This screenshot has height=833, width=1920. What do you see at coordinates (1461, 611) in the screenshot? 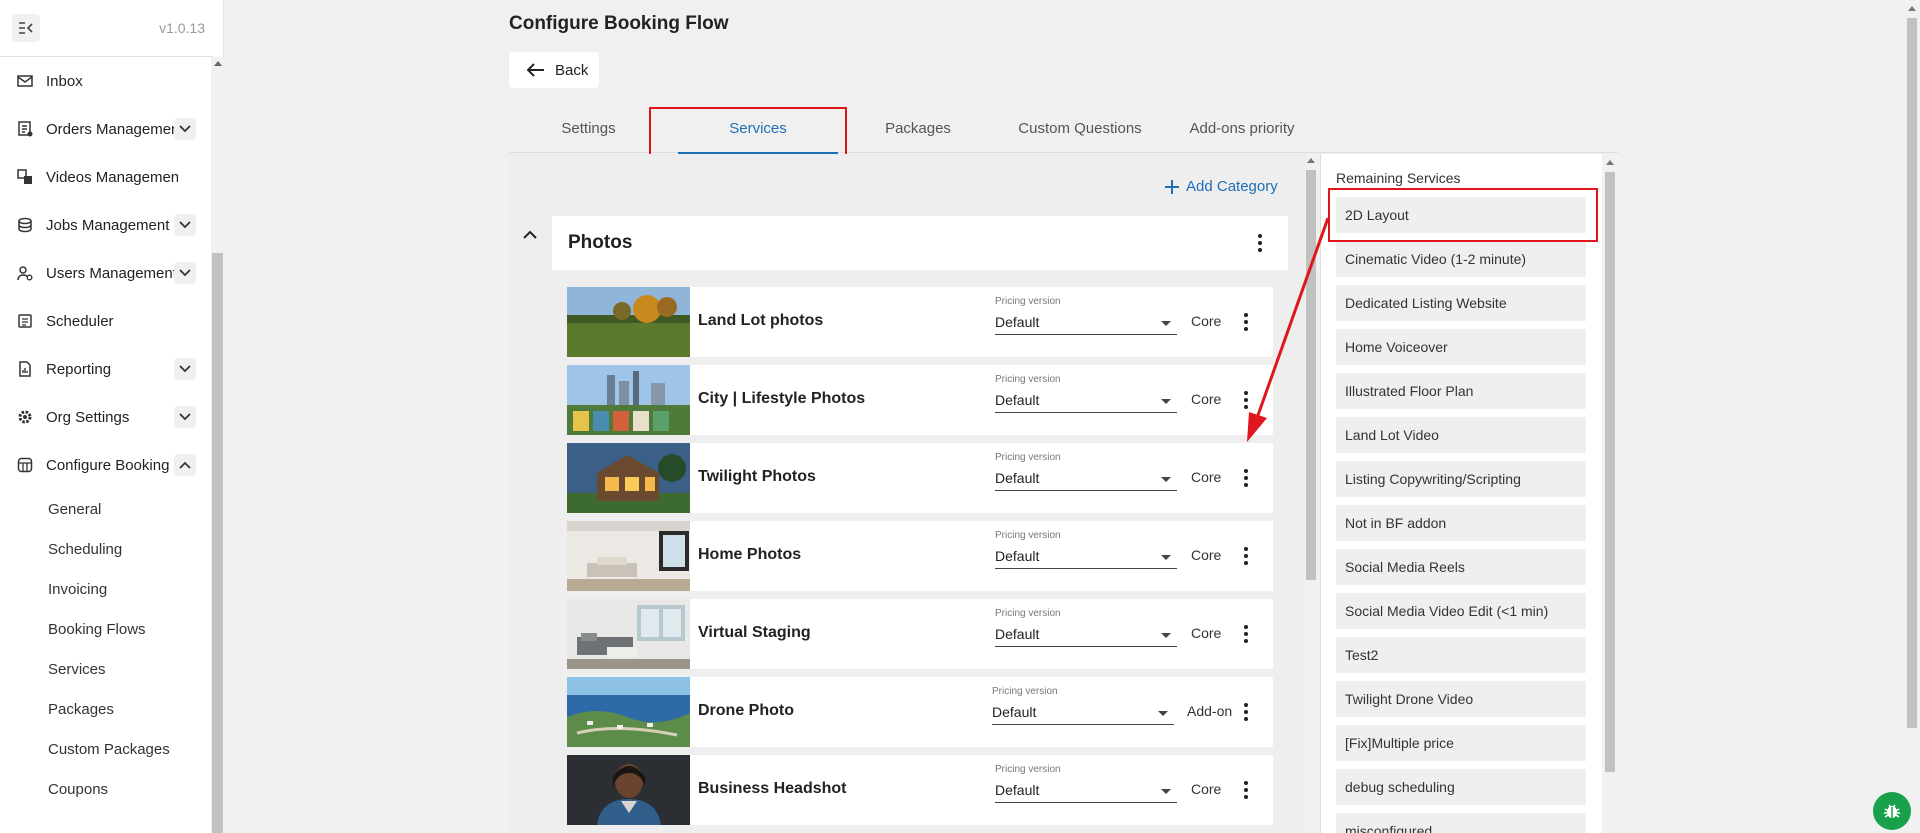
I see `remaining-service-item: Social Media Video Edit (<1 min)` at bounding box center [1461, 611].